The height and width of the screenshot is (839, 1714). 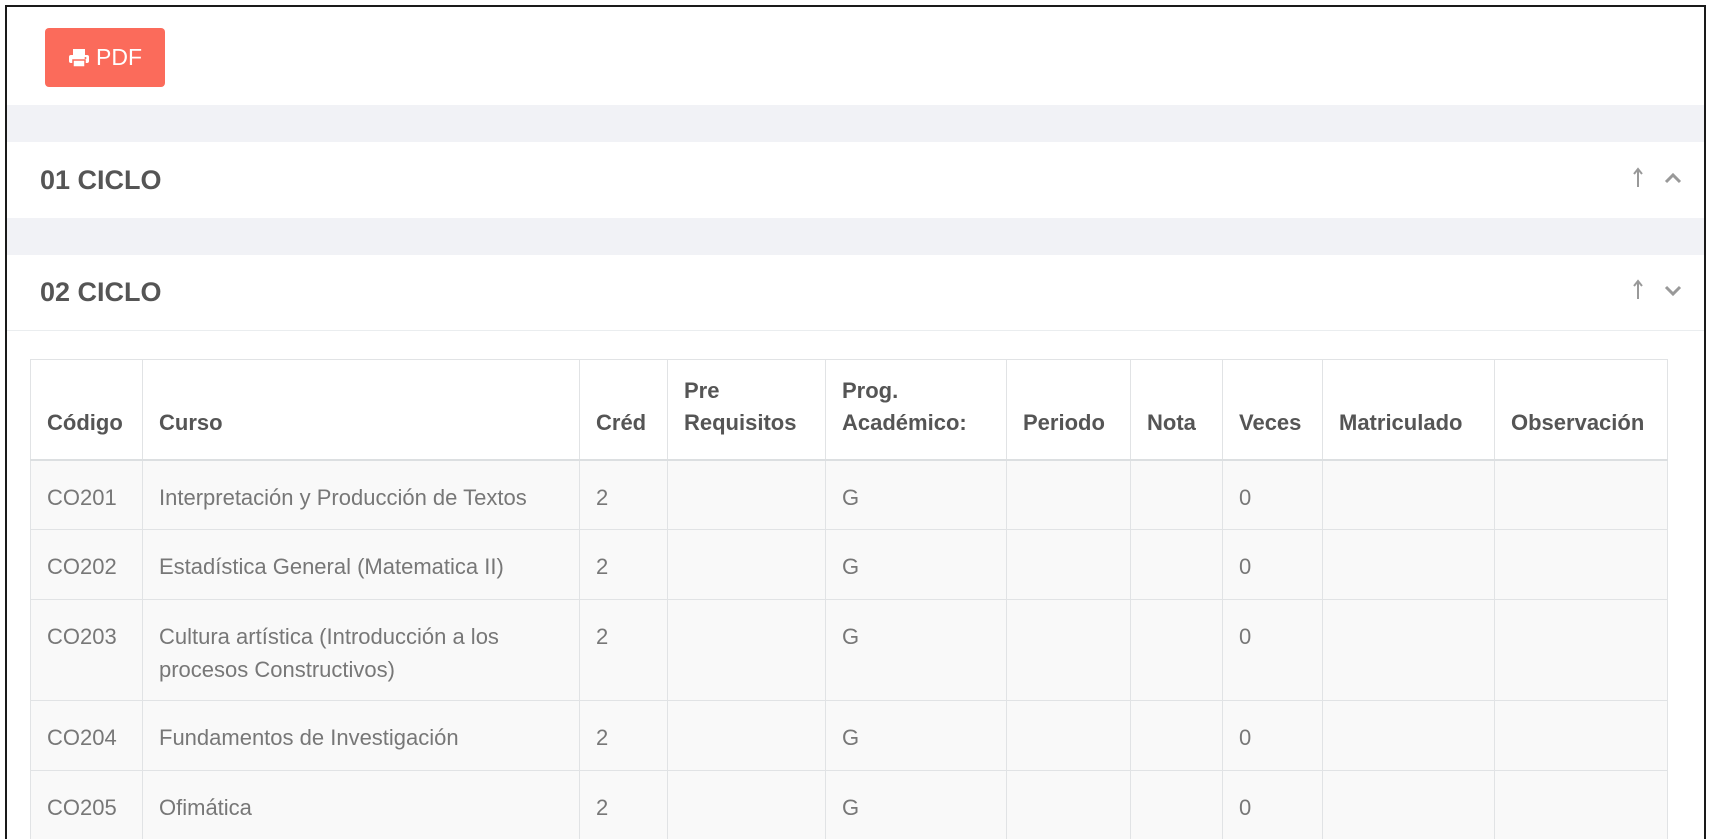 What do you see at coordinates (86, 564) in the screenshot?
I see `cell-codigo: CO202` at bounding box center [86, 564].